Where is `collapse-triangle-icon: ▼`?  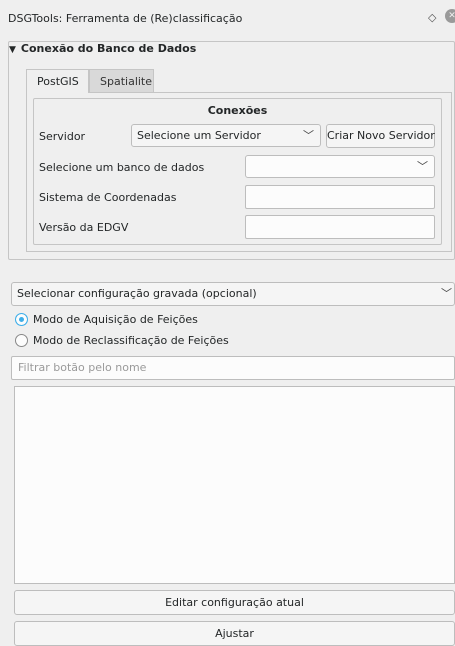
collapse-triangle-icon: ▼ is located at coordinates (12, 50).